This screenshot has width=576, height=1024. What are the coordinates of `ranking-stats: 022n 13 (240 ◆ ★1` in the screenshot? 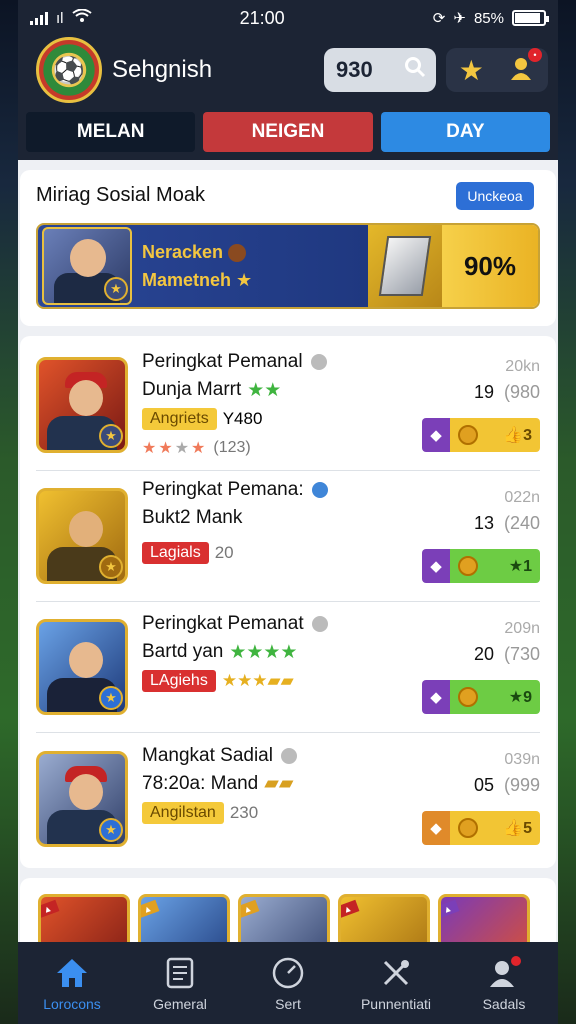 It's located at (481, 536).